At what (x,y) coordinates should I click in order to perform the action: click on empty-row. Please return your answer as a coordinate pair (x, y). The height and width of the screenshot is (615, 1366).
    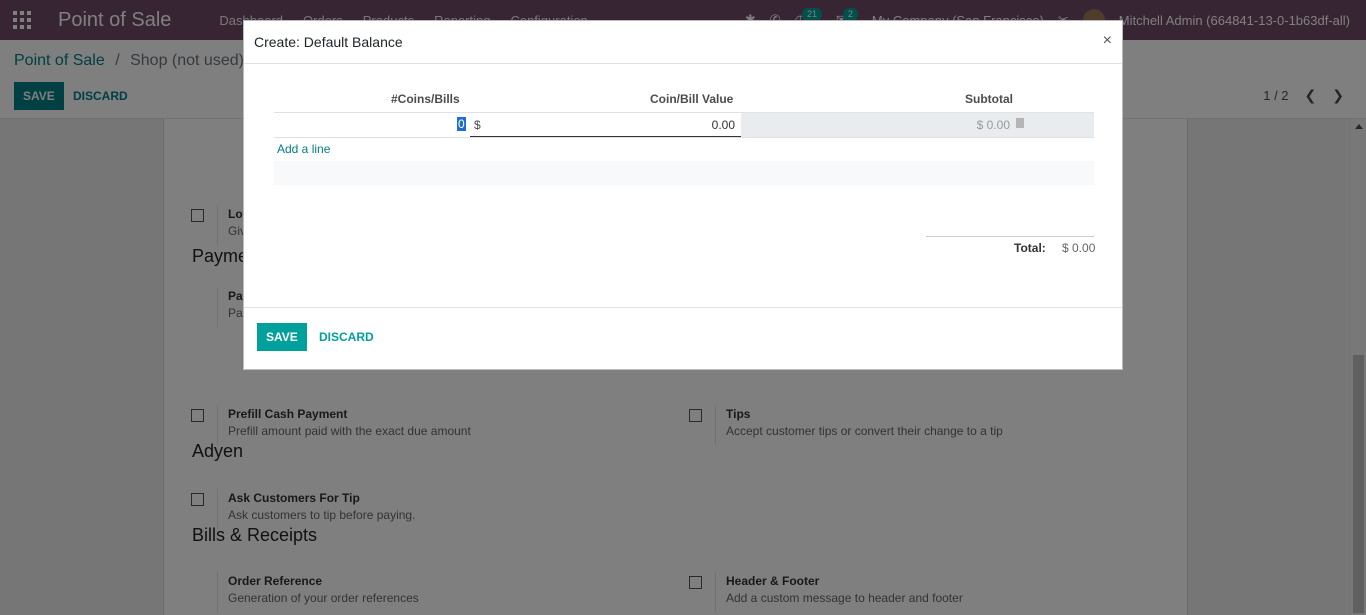
    Looking at the image, I should click on (684, 173).